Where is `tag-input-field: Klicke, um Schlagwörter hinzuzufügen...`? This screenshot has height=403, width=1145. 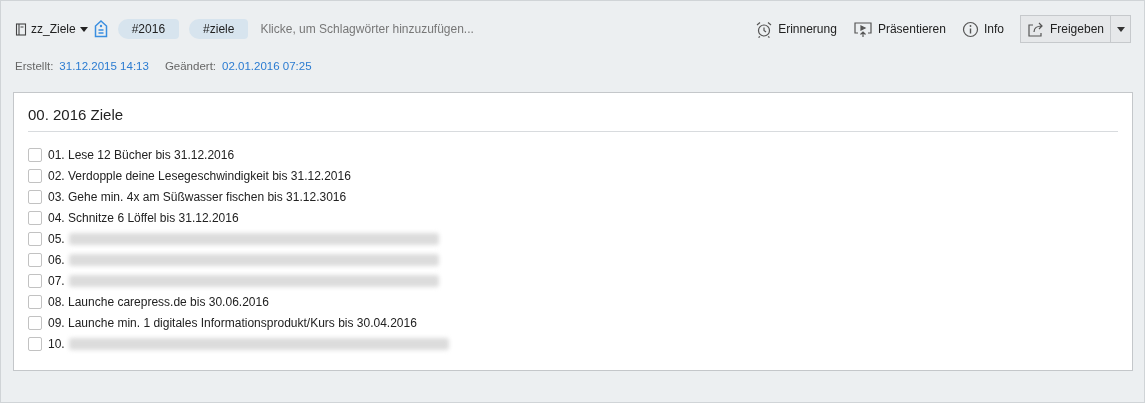
tag-input-field: Klicke, um Schlagwörter hinzuzufügen... is located at coordinates (367, 29).